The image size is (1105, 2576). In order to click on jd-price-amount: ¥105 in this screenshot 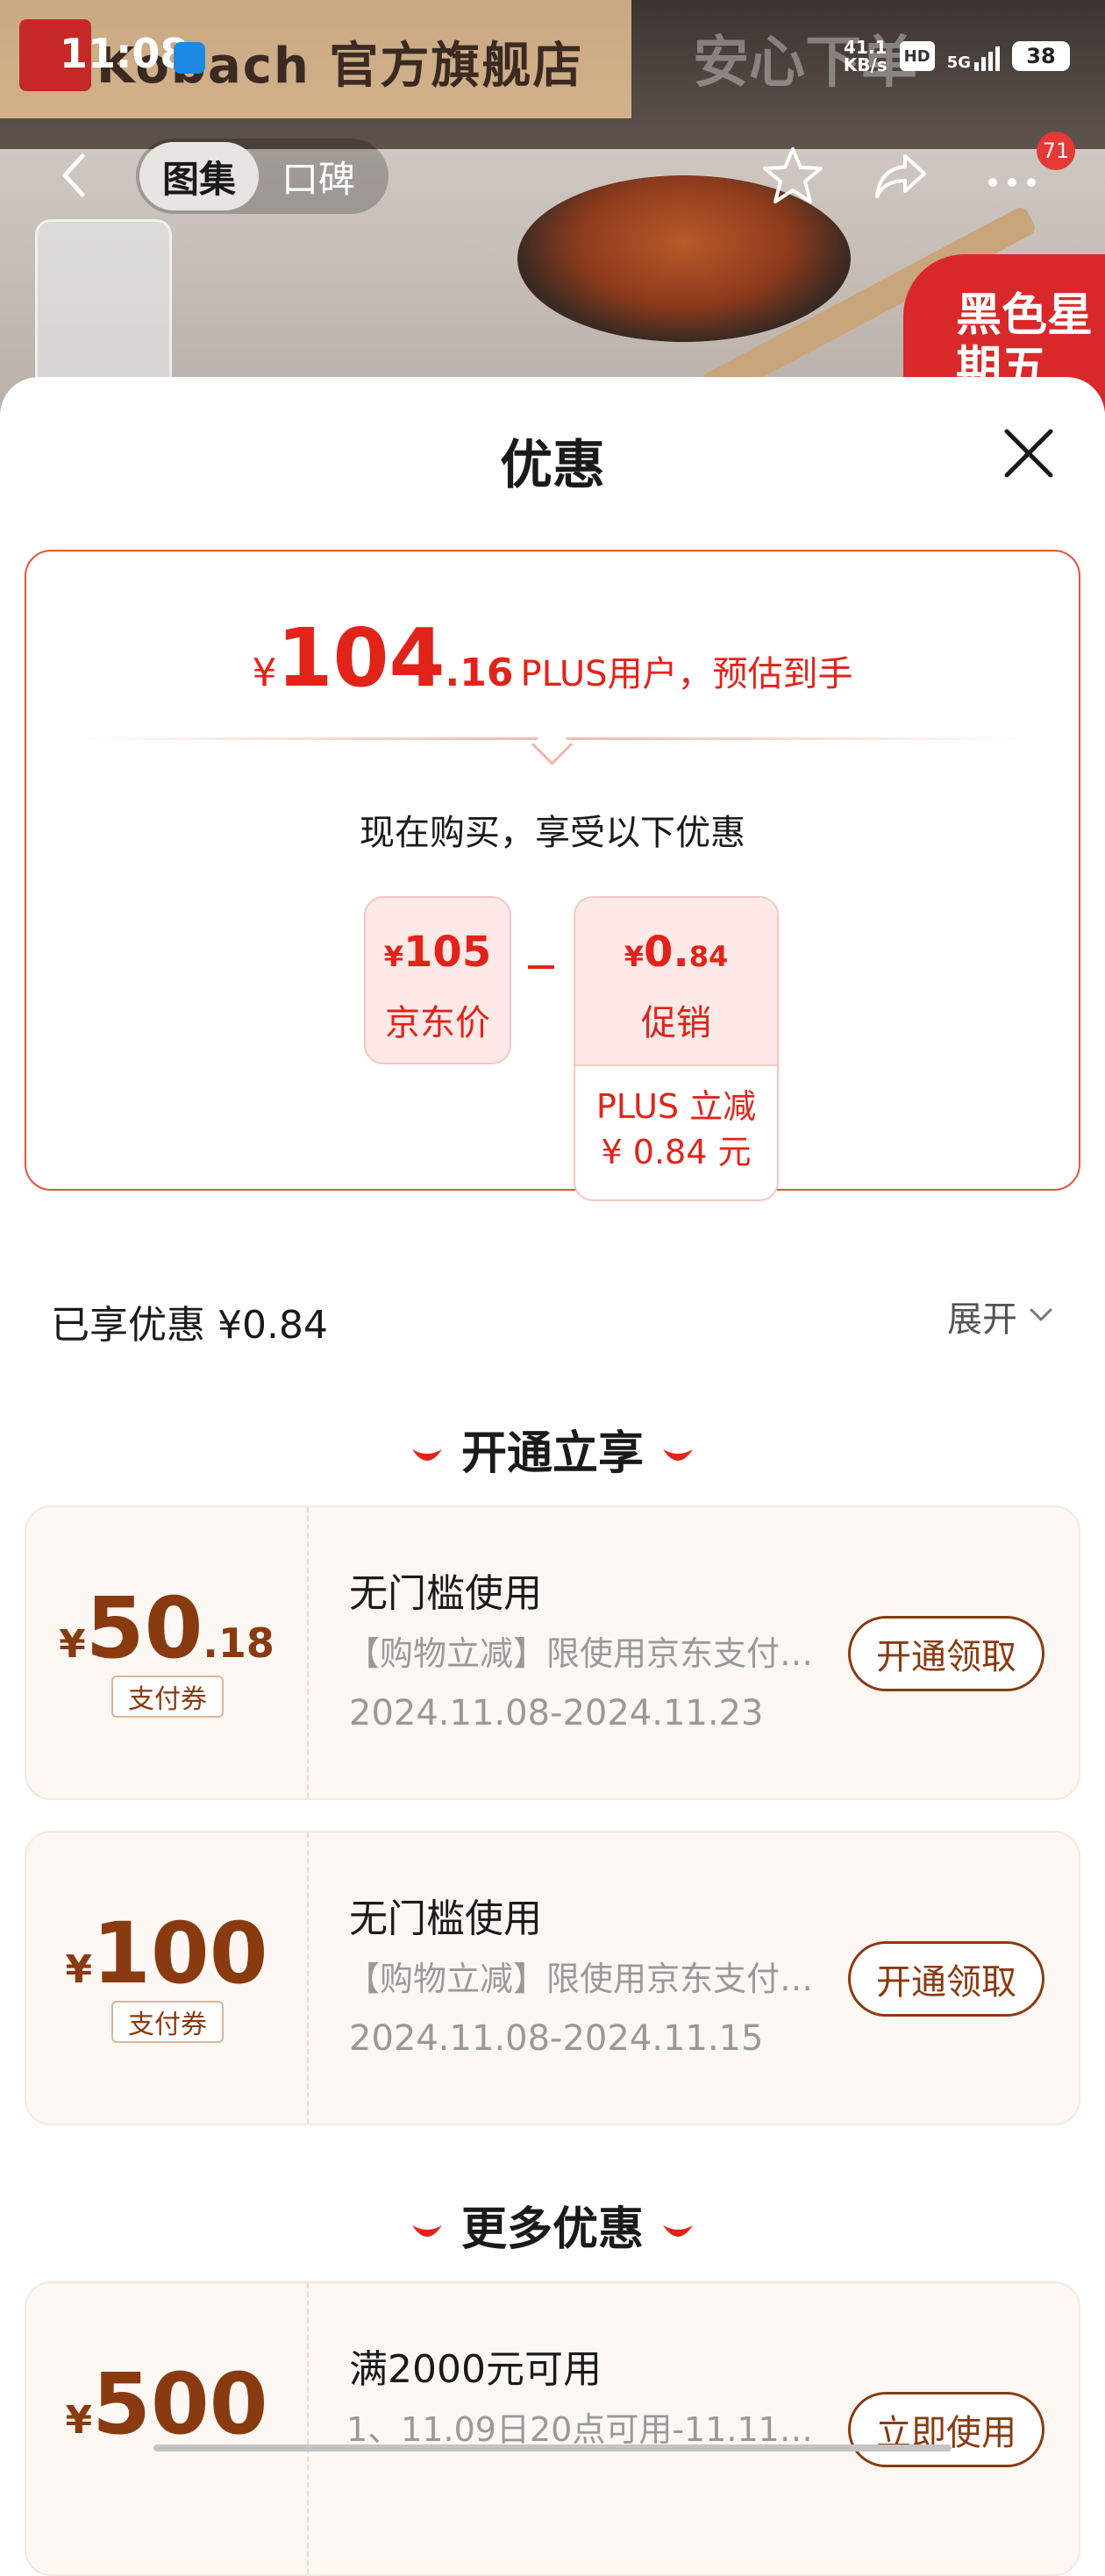, I will do `click(438, 952)`.